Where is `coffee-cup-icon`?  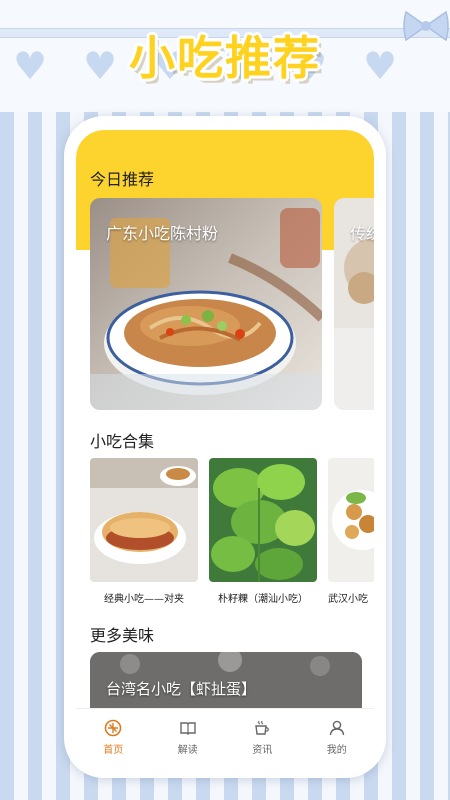 coffee-cup-icon is located at coordinates (262, 727).